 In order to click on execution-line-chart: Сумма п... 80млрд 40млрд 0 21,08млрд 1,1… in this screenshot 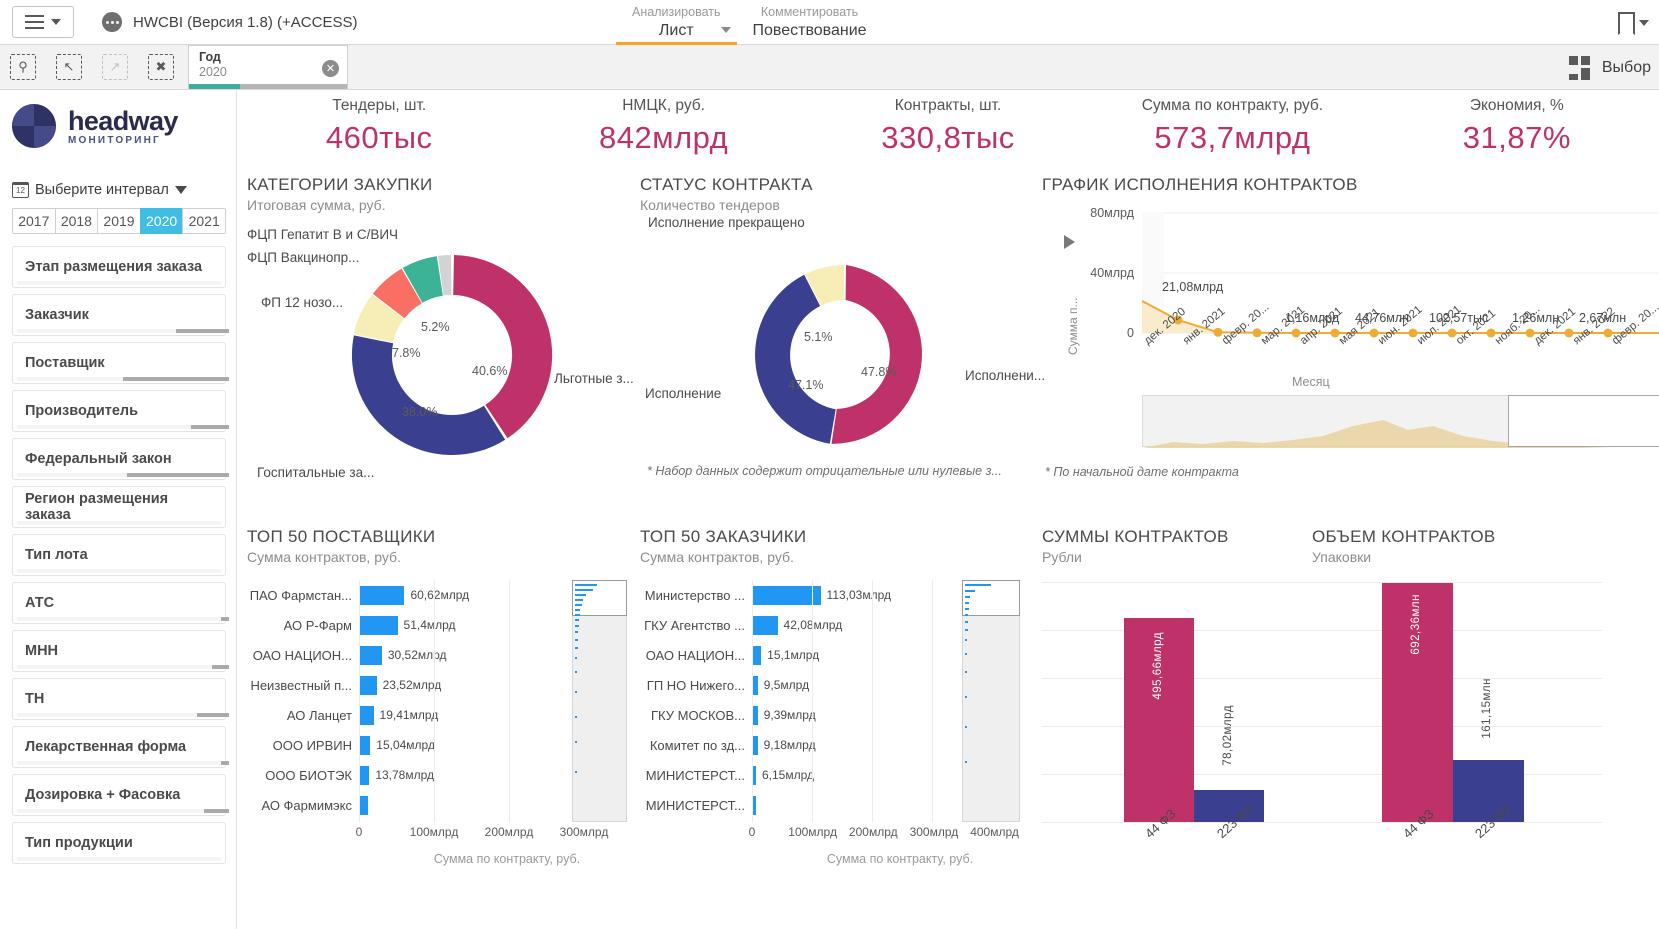, I will do `click(1350, 353)`.